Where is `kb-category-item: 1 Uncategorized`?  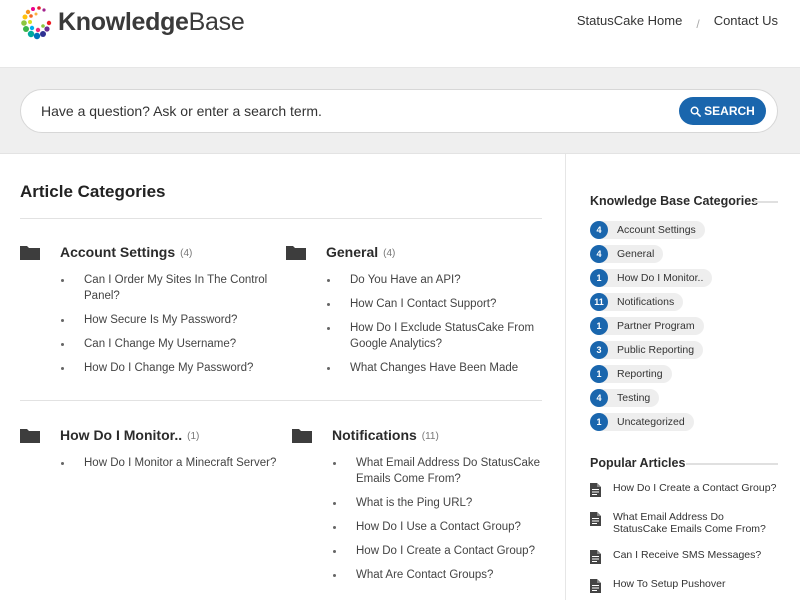
kb-category-item: 1 Uncategorized is located at coordinates (651, 422).